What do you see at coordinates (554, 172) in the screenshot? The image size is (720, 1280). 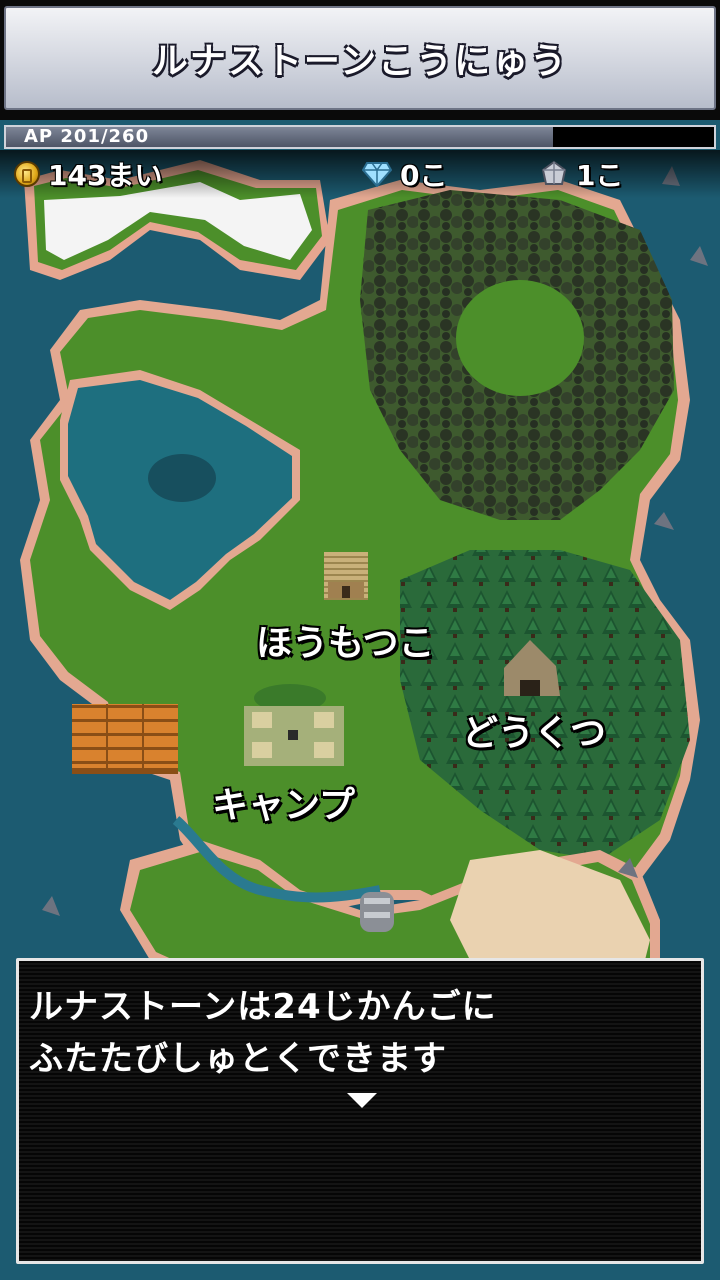 I see `stone-icon` at bounding box center [554, 172].